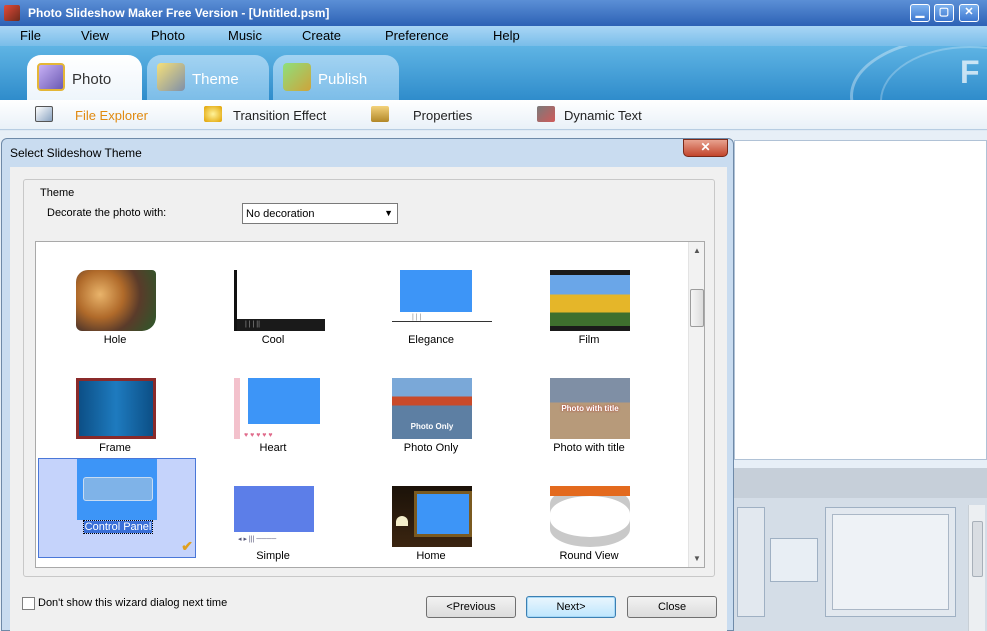  I want to click on app-icon, so click(12, 13).